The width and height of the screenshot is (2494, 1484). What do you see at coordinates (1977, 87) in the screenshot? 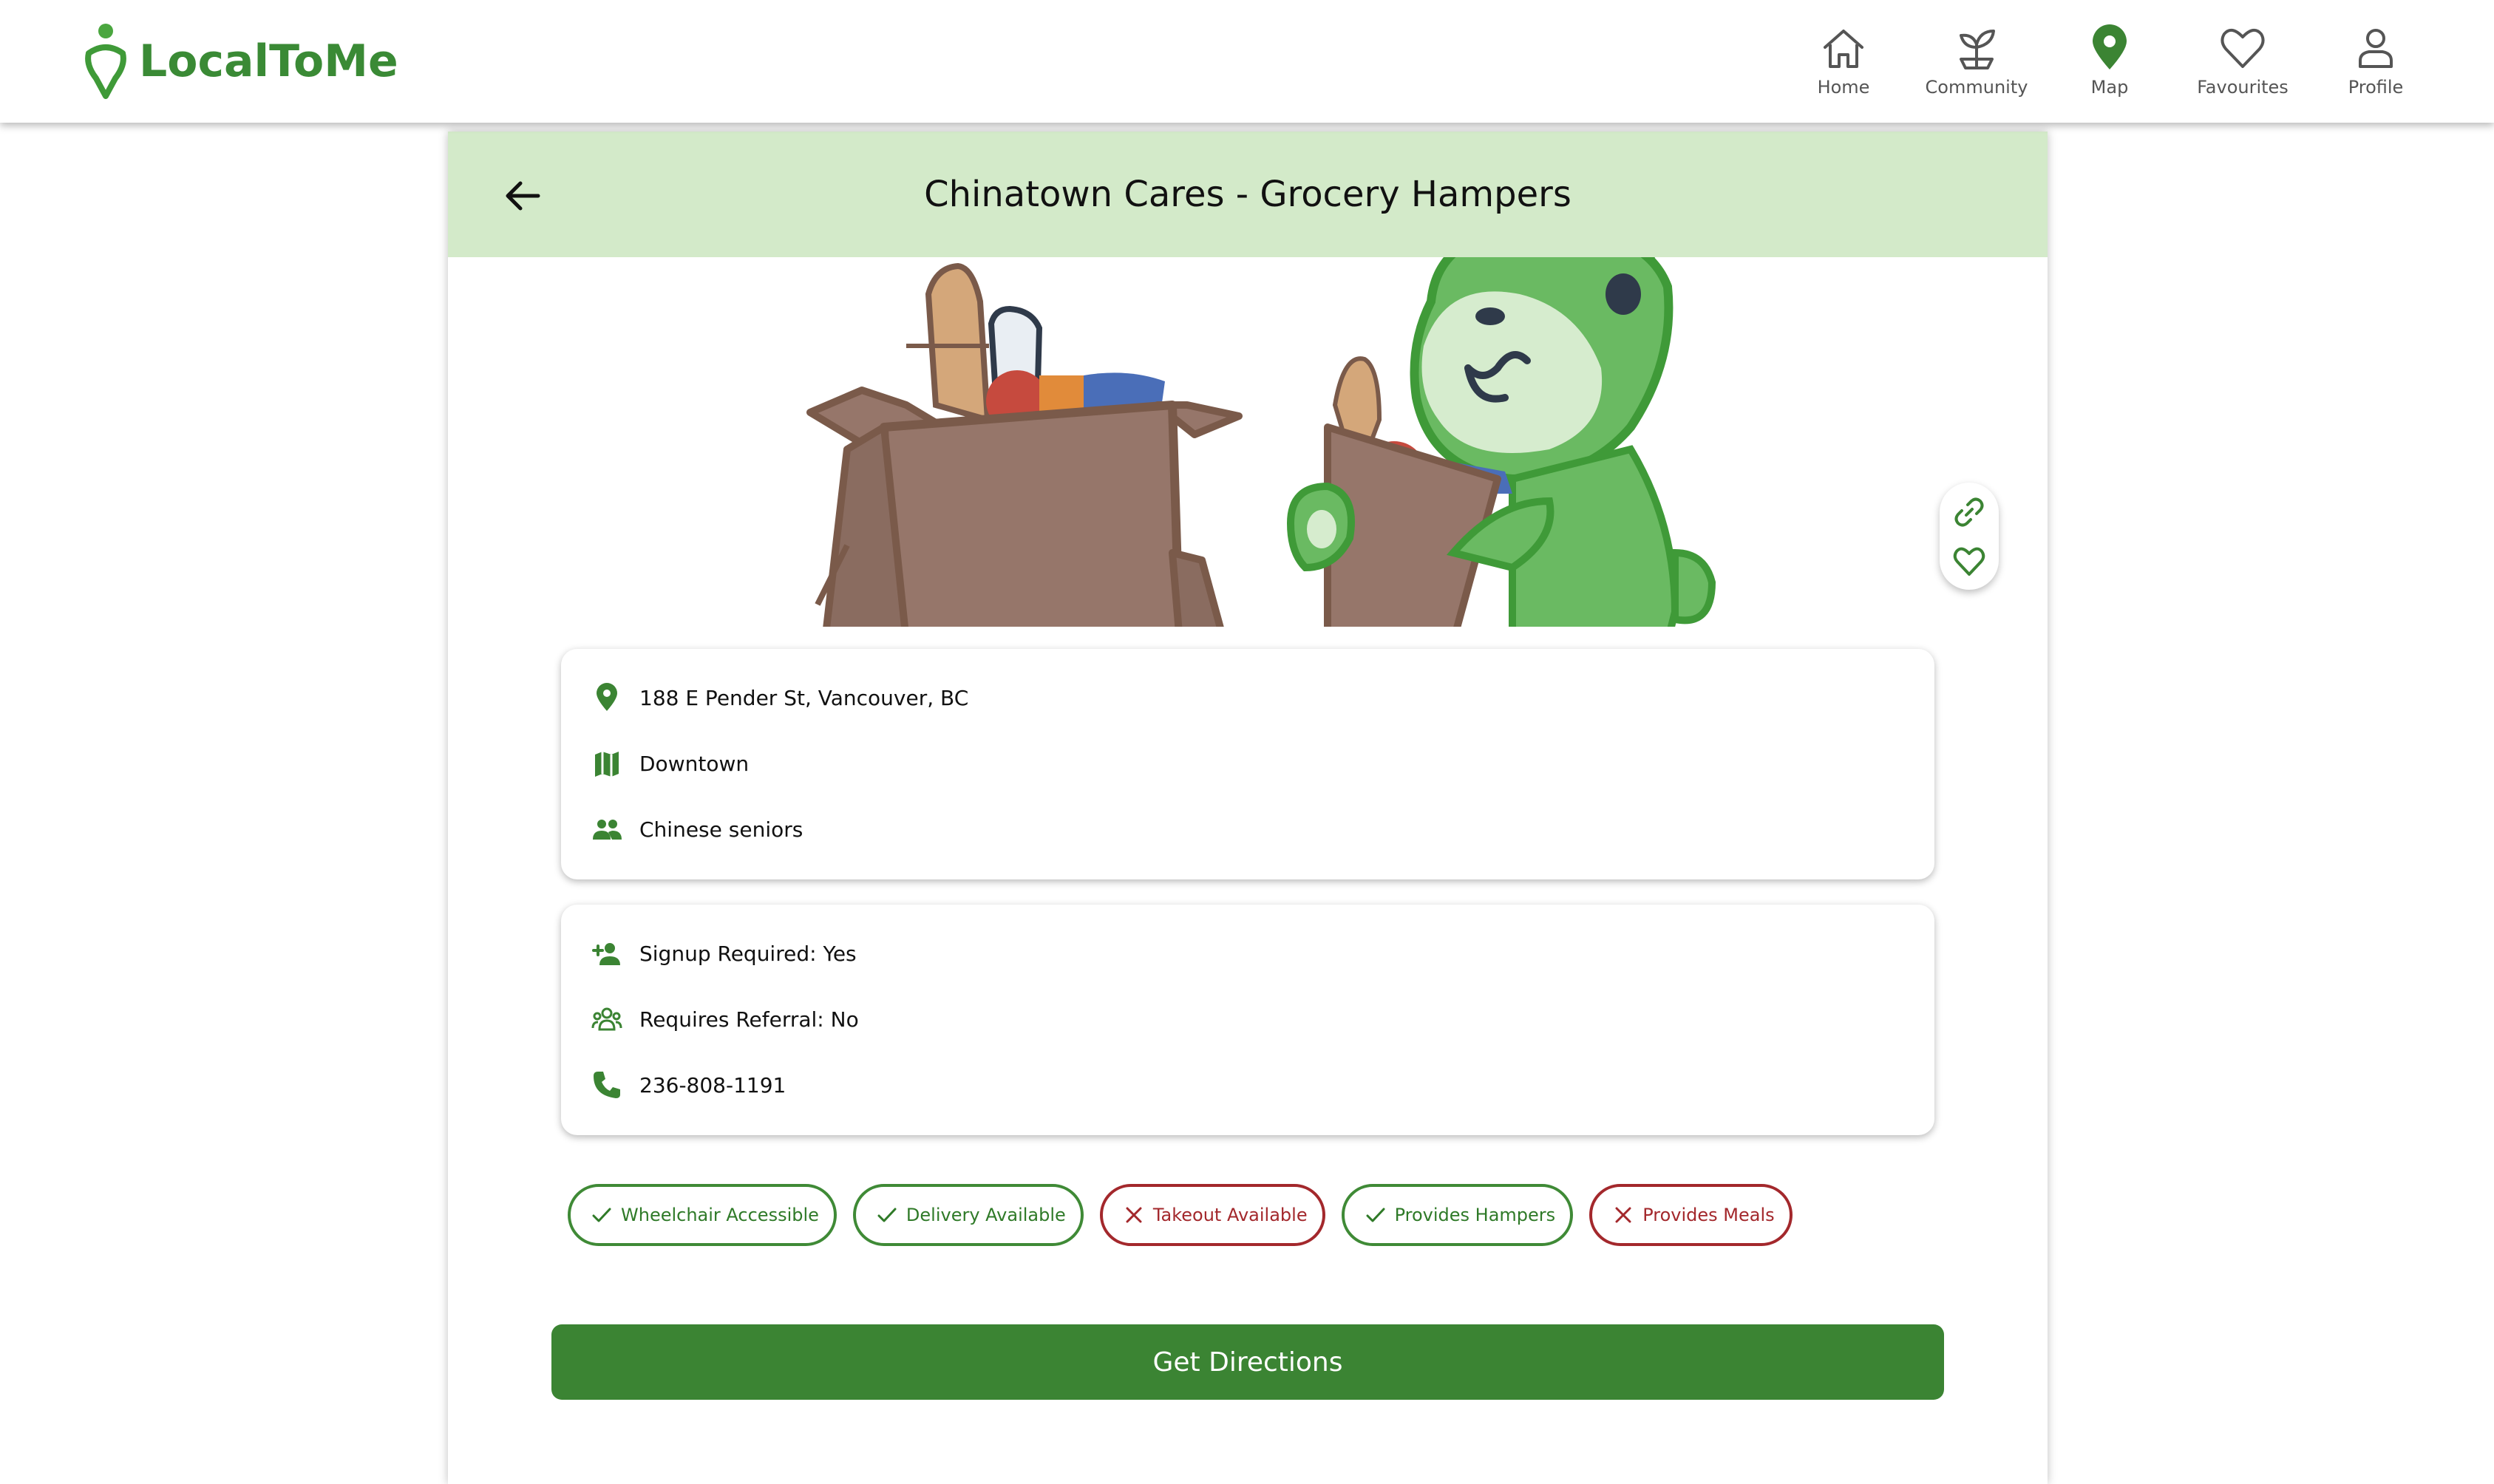
I see `nav-label: Community` at bounding box center [1977, 87].